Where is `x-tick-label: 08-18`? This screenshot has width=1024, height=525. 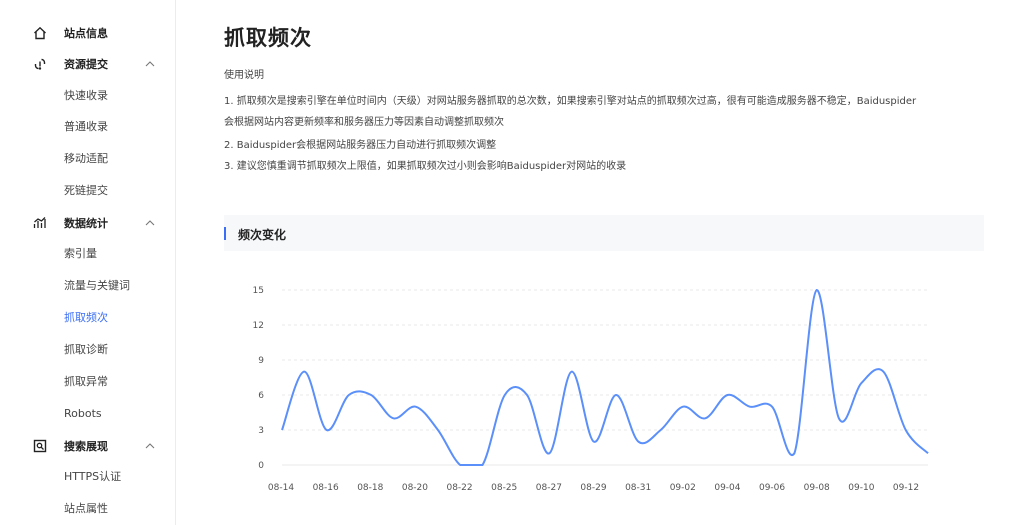
x-tick-label: 08-18 is located at coordinates (370, 488).